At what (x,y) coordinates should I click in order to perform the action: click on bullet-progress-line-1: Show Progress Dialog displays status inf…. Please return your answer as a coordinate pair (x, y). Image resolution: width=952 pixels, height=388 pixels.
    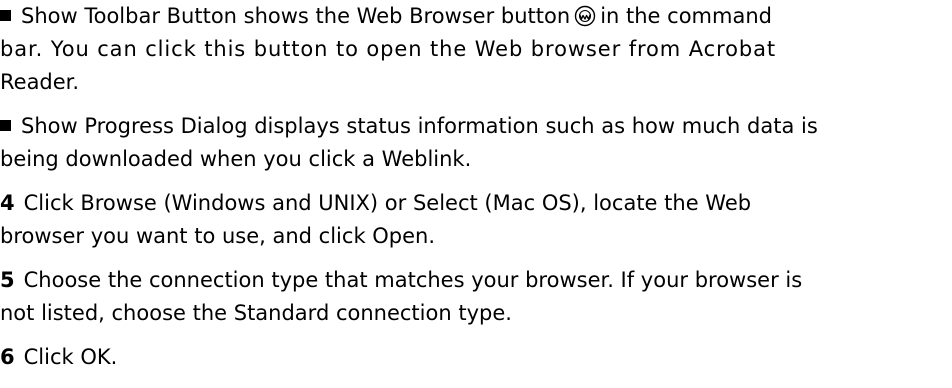
    Looking at the image, I should click on (476, 126).